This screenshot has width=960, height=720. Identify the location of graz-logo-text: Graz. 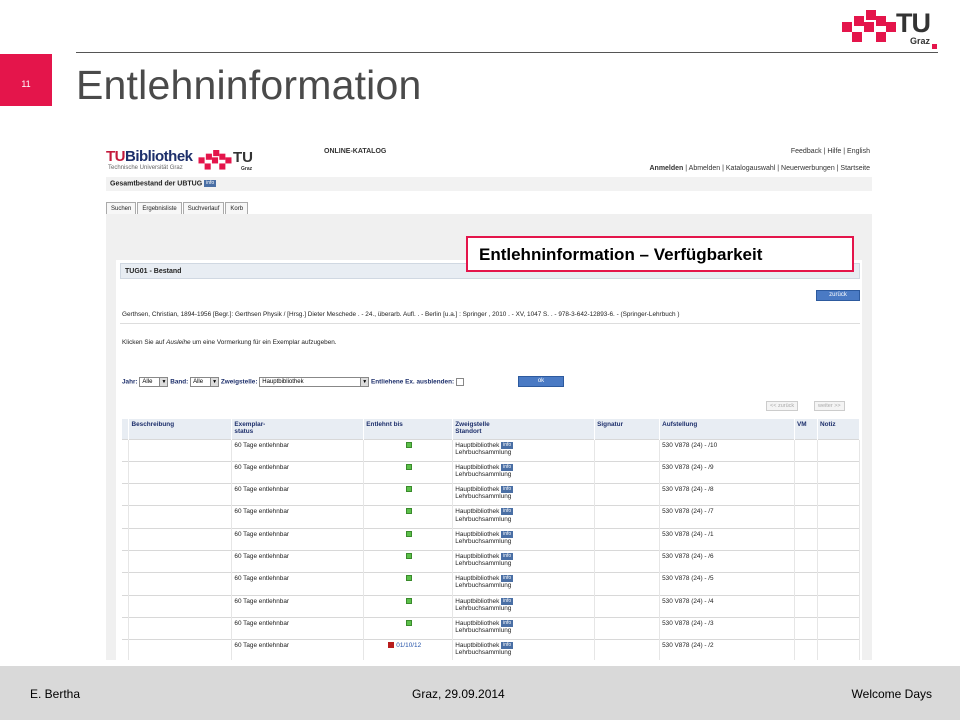
(920, 41).